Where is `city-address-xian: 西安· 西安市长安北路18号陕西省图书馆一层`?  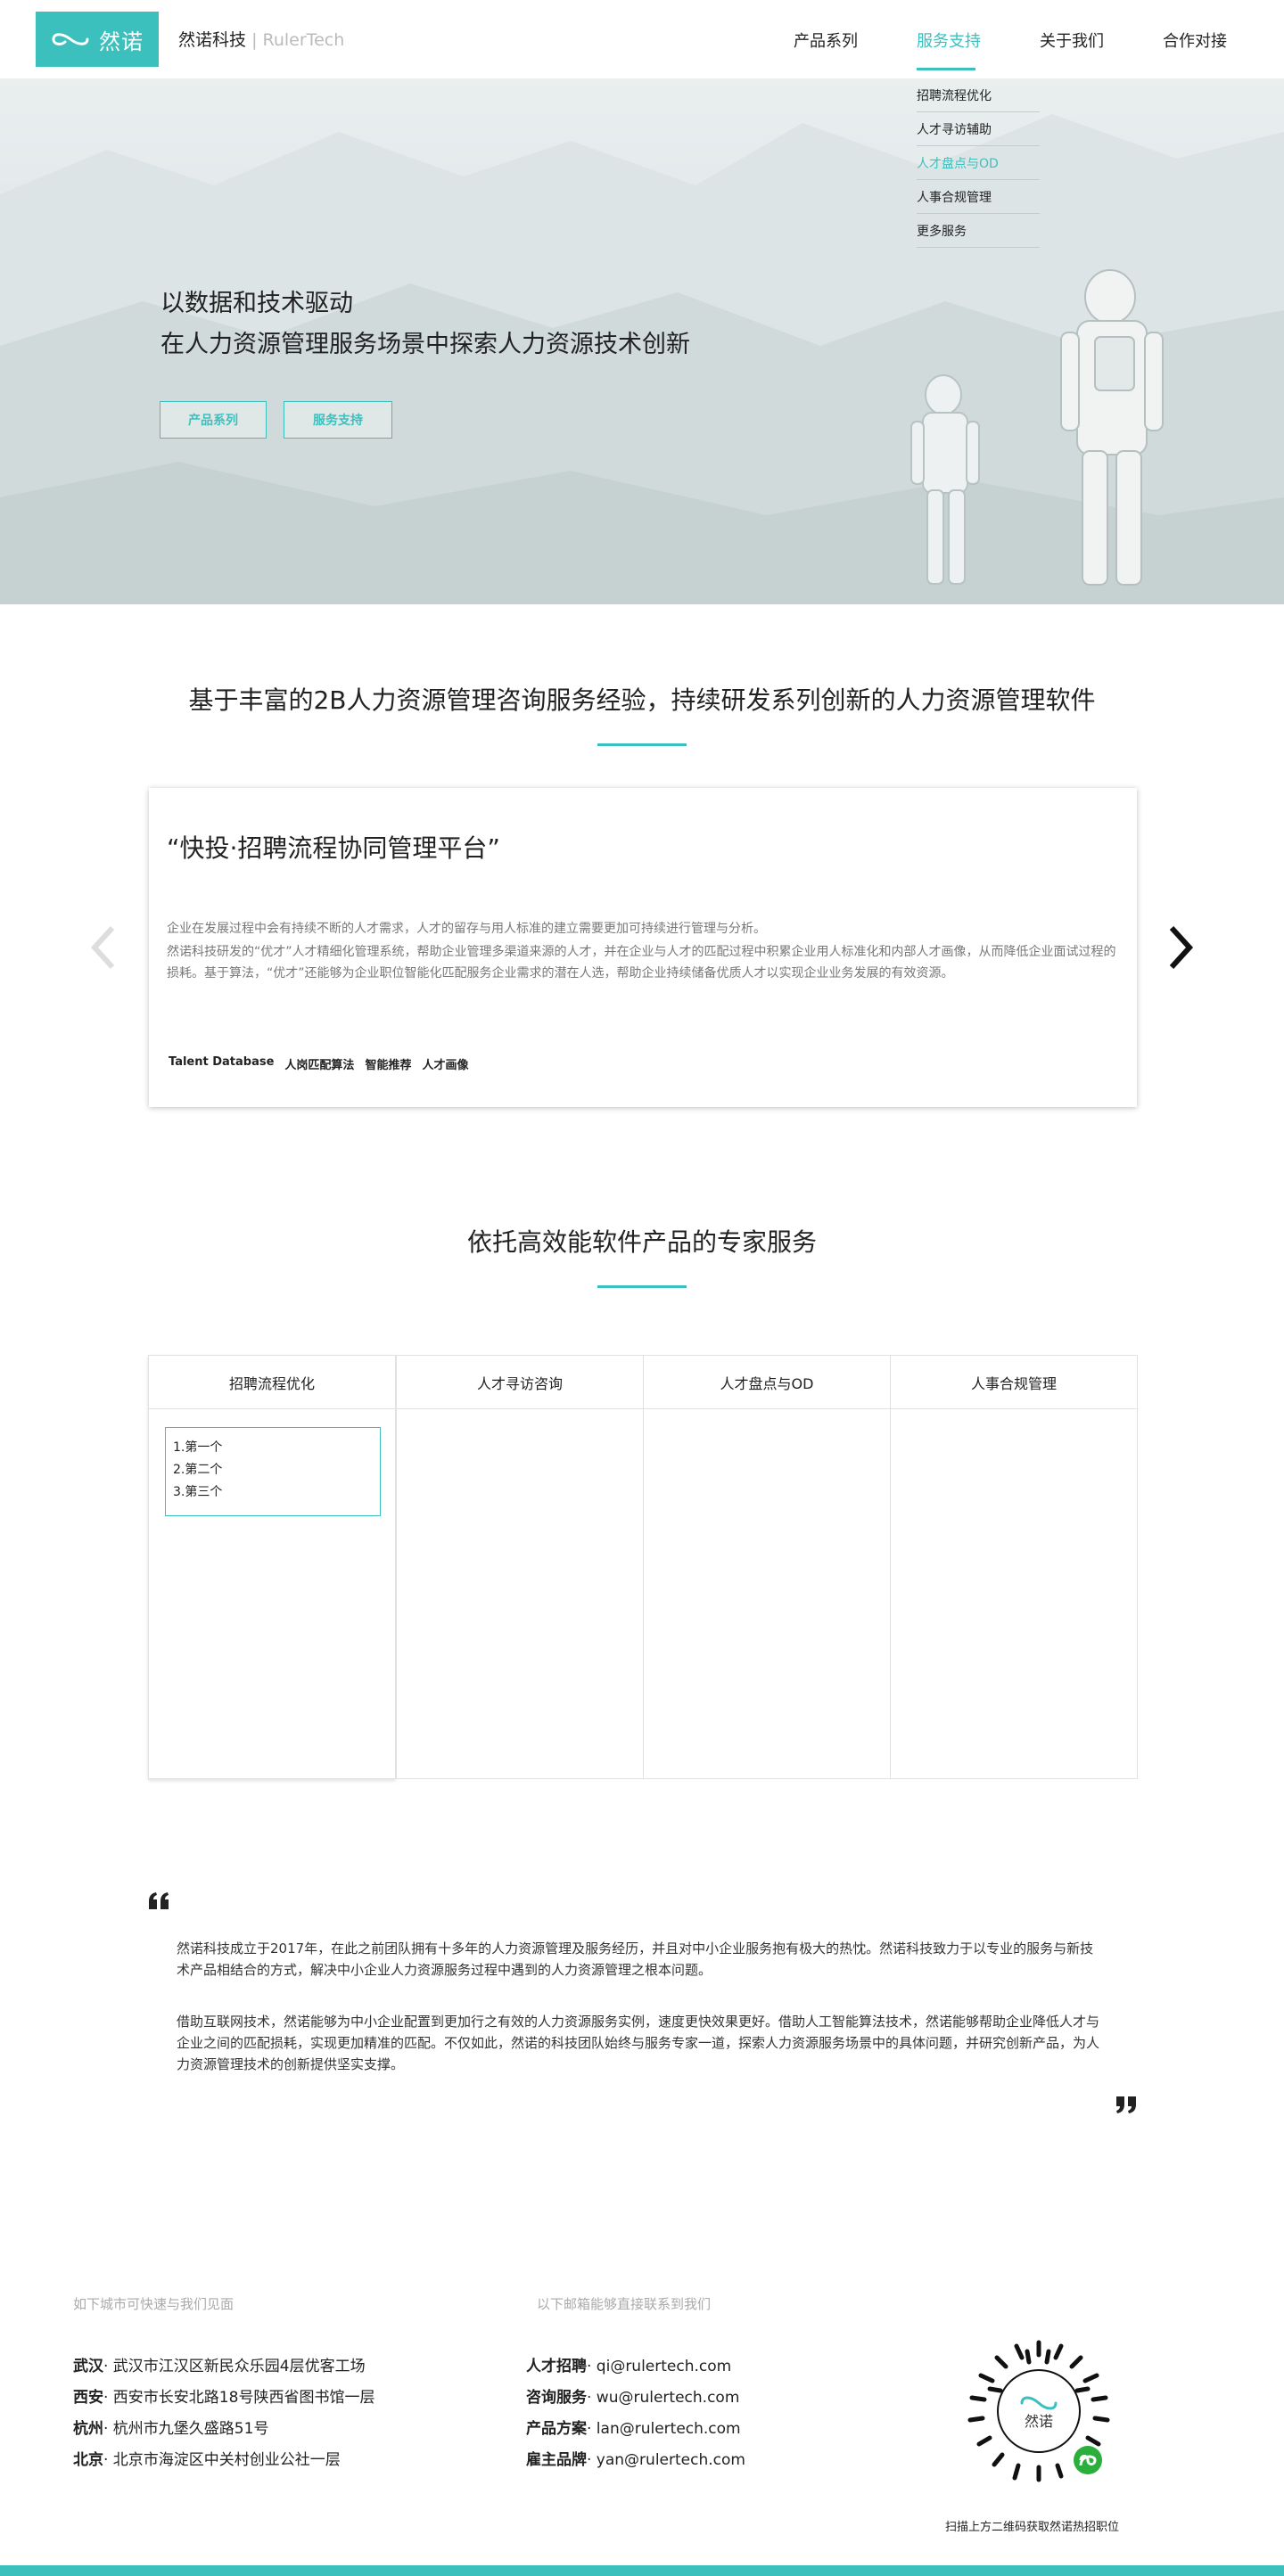 city-address-xian: 西安· 西安市长安北路18号陕西省图书馆一层 is located at coordinates (223, 2395).